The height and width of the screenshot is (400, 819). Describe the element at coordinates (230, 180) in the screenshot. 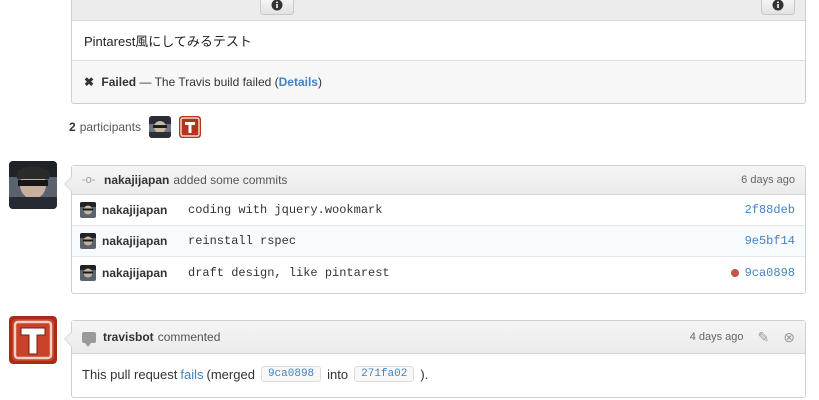

I see `commits-event-action: added some commits` at that location.